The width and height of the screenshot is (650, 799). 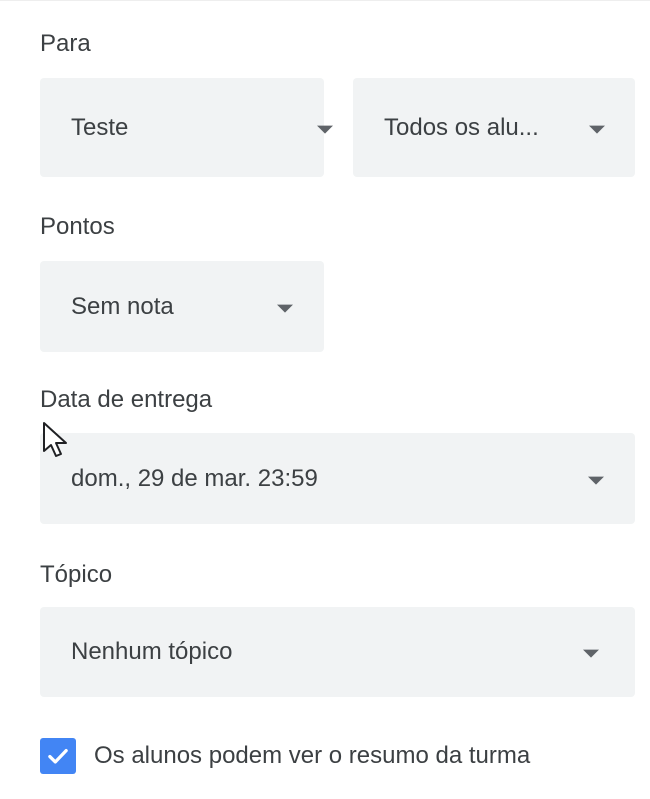 I want to click on summary-checkbox, so click(x=58, y=756).